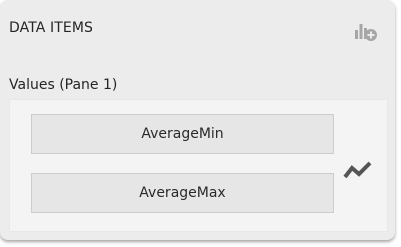 The height and width of the screenshot is (247, 401). I want to click on data-item-averagemin: AverageMin, so click(182, 134).